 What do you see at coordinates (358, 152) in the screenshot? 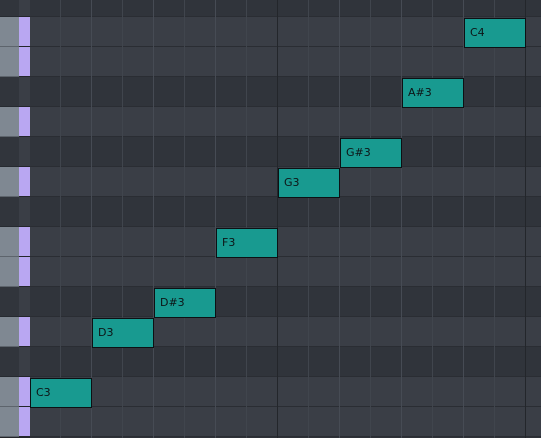
I see `note-label: G#3` at bounding box center [358, 152].